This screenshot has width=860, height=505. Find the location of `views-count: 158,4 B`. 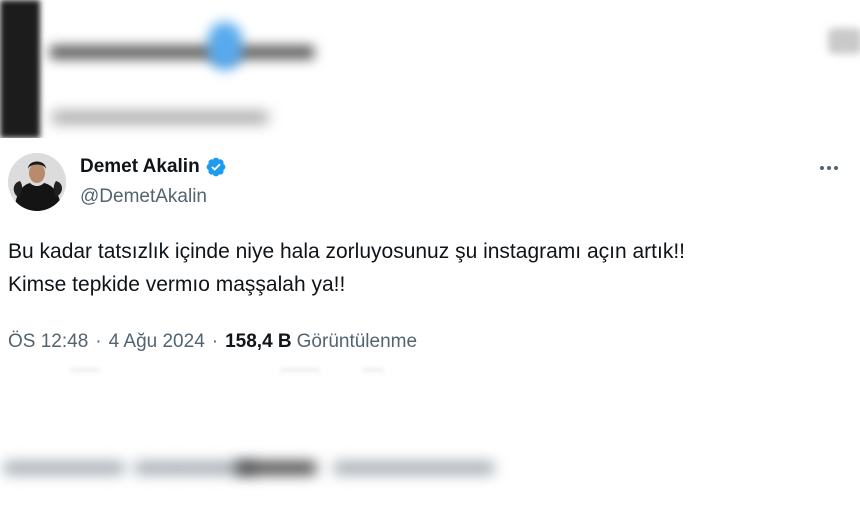

views-count: 158,4 B is located at coordinates (258, 342).